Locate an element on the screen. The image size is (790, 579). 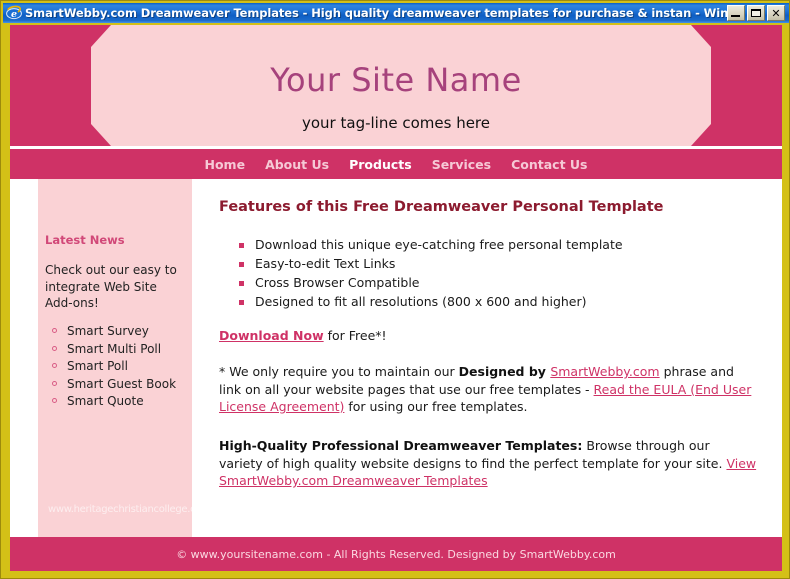
sidebar-item-smart-quote: Smart Quote is located at coordinates (117, 401).